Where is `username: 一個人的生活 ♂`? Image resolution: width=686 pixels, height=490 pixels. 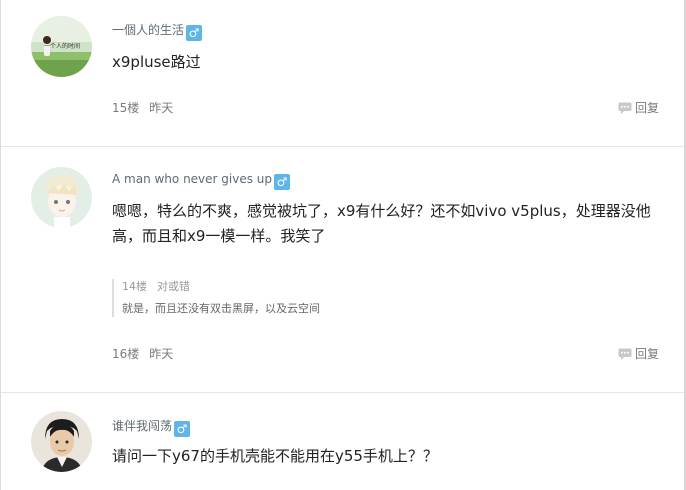
username: 一個人的生活 ♂ is located at coordinates (157, 31).